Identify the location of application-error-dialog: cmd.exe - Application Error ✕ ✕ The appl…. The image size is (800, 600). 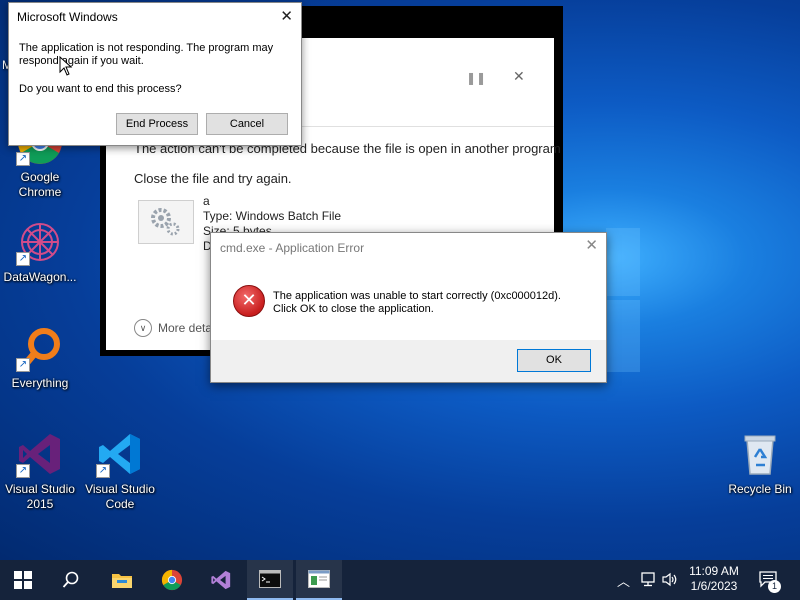
(408, 307).